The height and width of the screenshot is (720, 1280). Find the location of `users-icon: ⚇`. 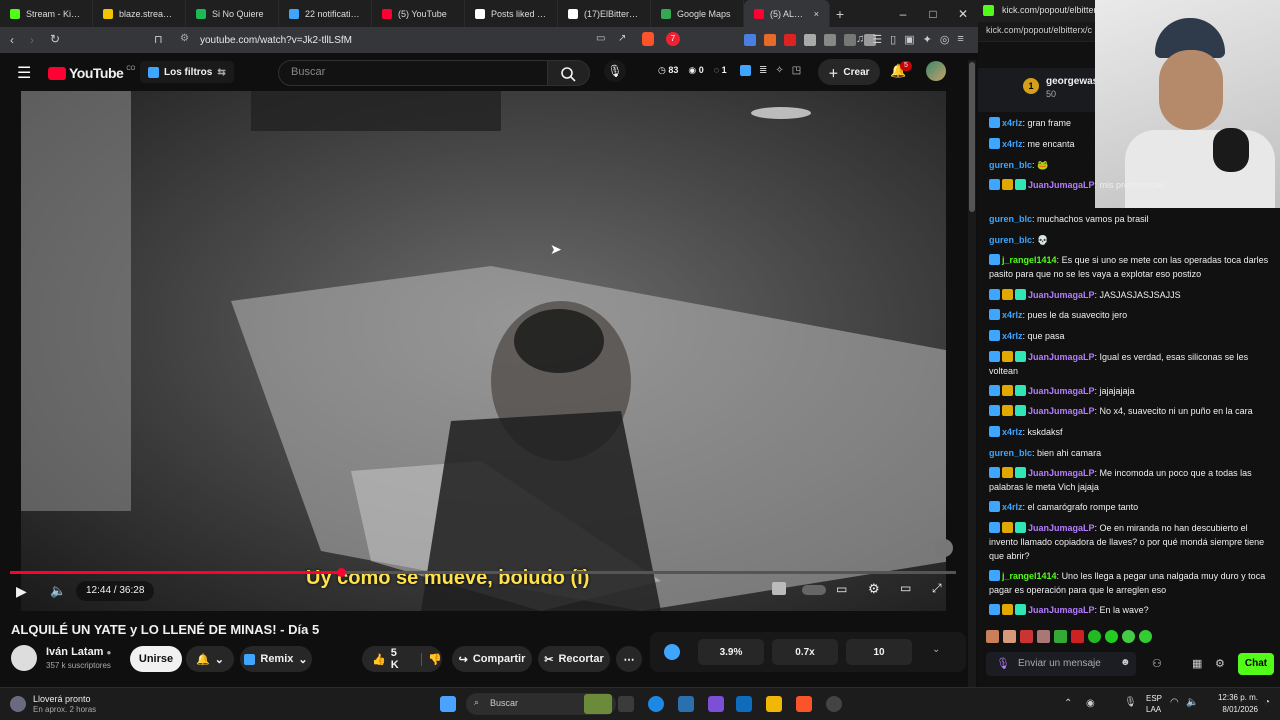

users-icon: ⚇ is located at coordinates (1157, 663).